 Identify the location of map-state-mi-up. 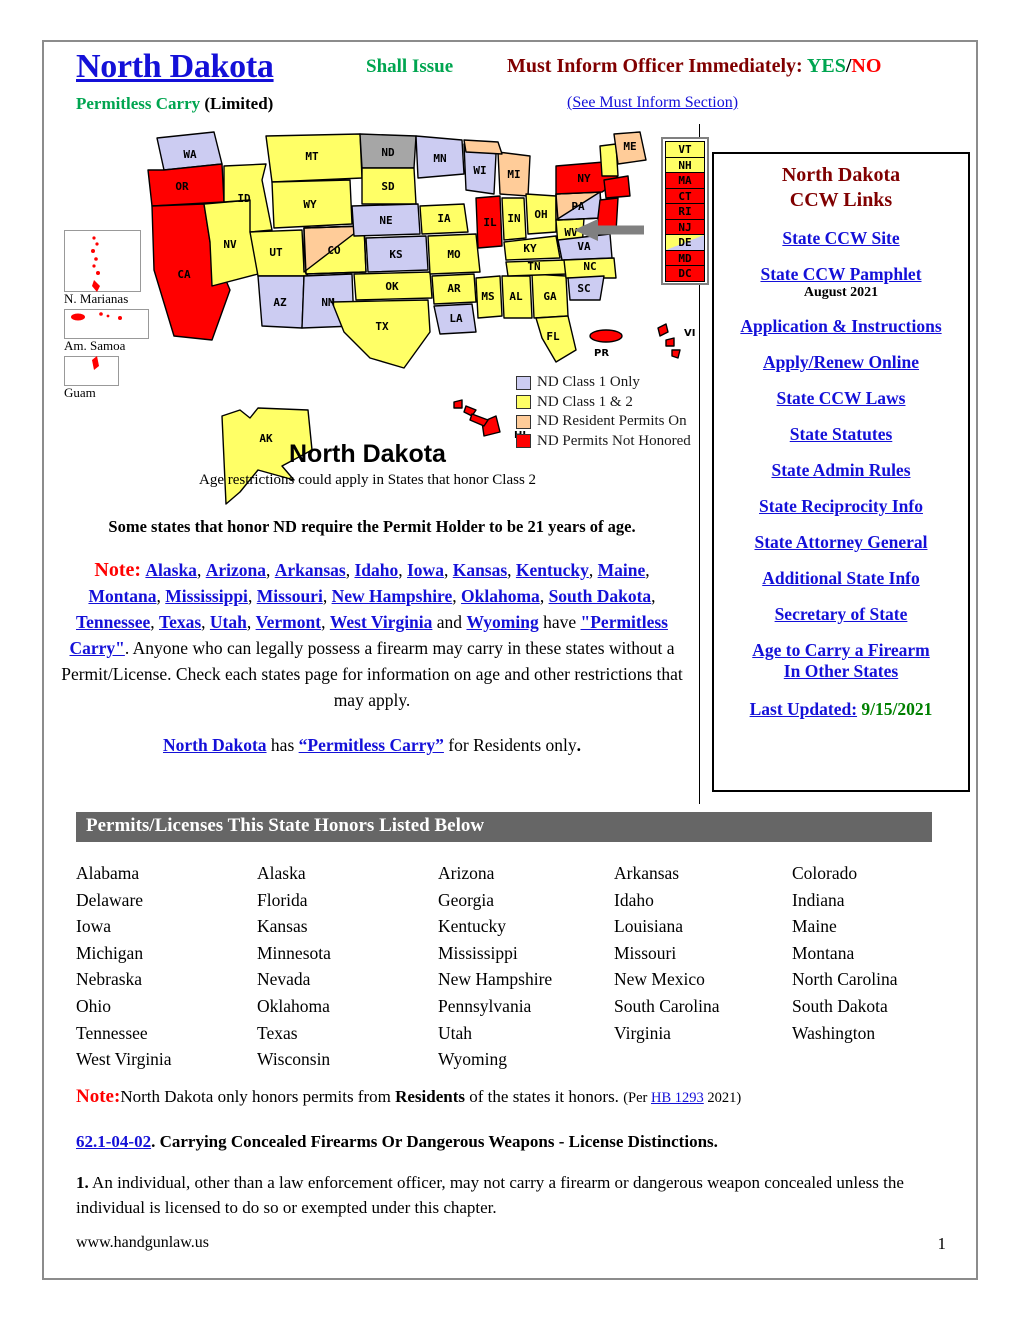
(483, 147).